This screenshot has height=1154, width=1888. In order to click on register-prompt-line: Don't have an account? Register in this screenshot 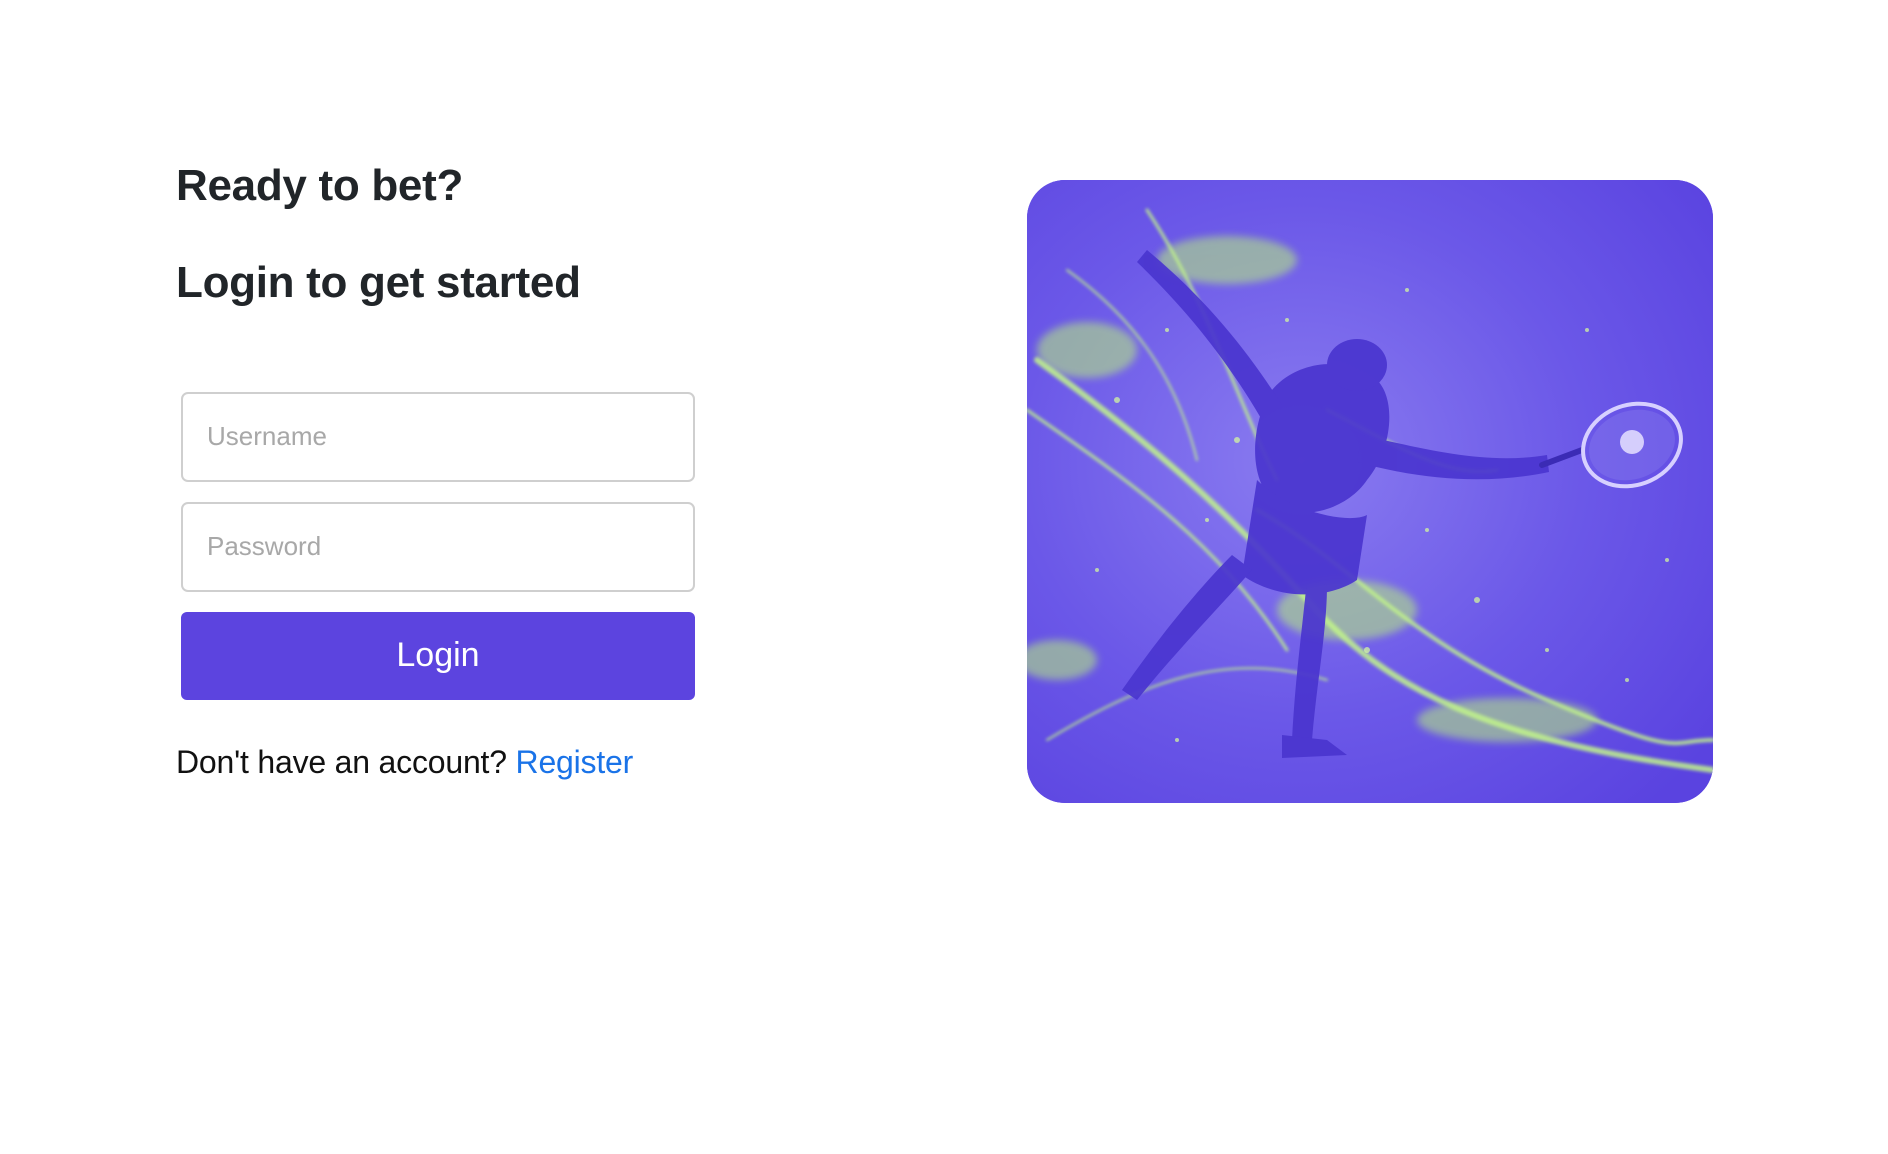, I will do `click(446, 762)`.